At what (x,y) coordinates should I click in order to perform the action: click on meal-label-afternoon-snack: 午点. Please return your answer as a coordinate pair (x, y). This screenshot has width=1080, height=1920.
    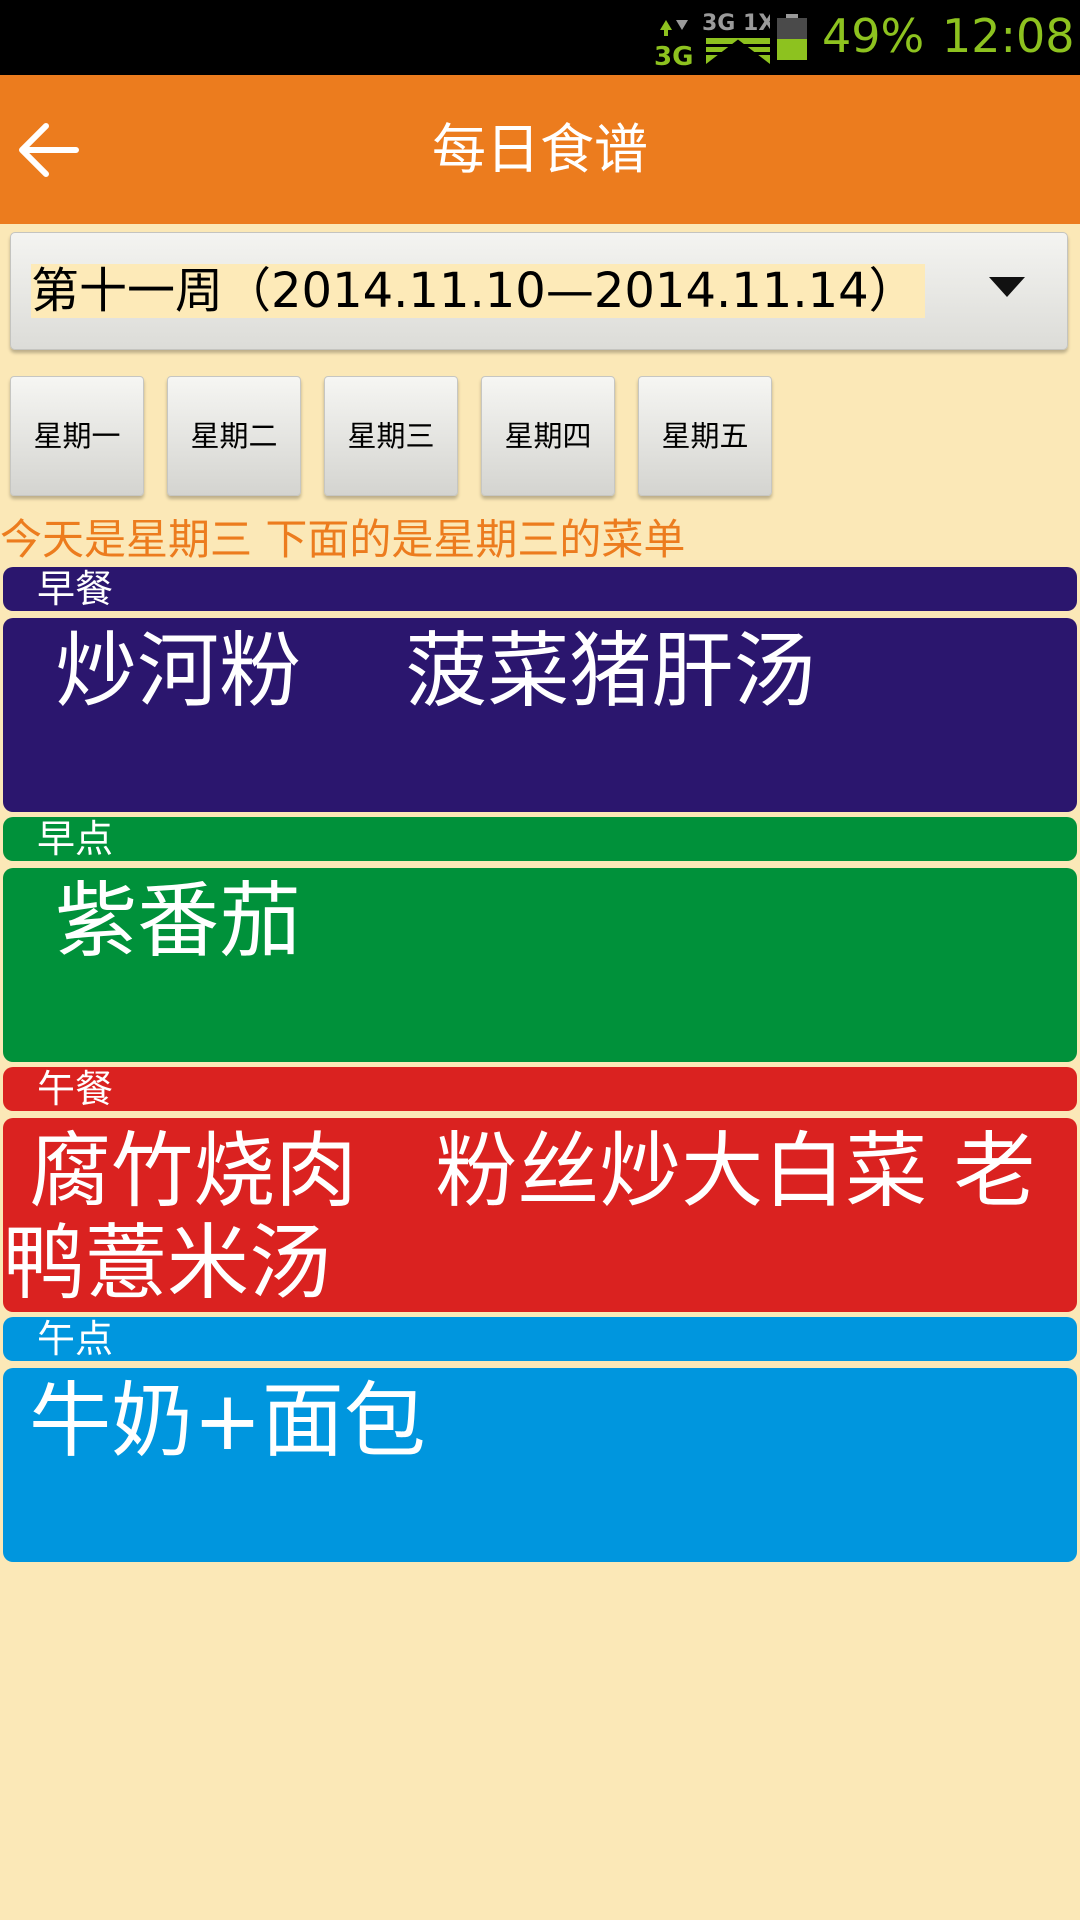
    Looking at the image, I should click on (75, 1339).